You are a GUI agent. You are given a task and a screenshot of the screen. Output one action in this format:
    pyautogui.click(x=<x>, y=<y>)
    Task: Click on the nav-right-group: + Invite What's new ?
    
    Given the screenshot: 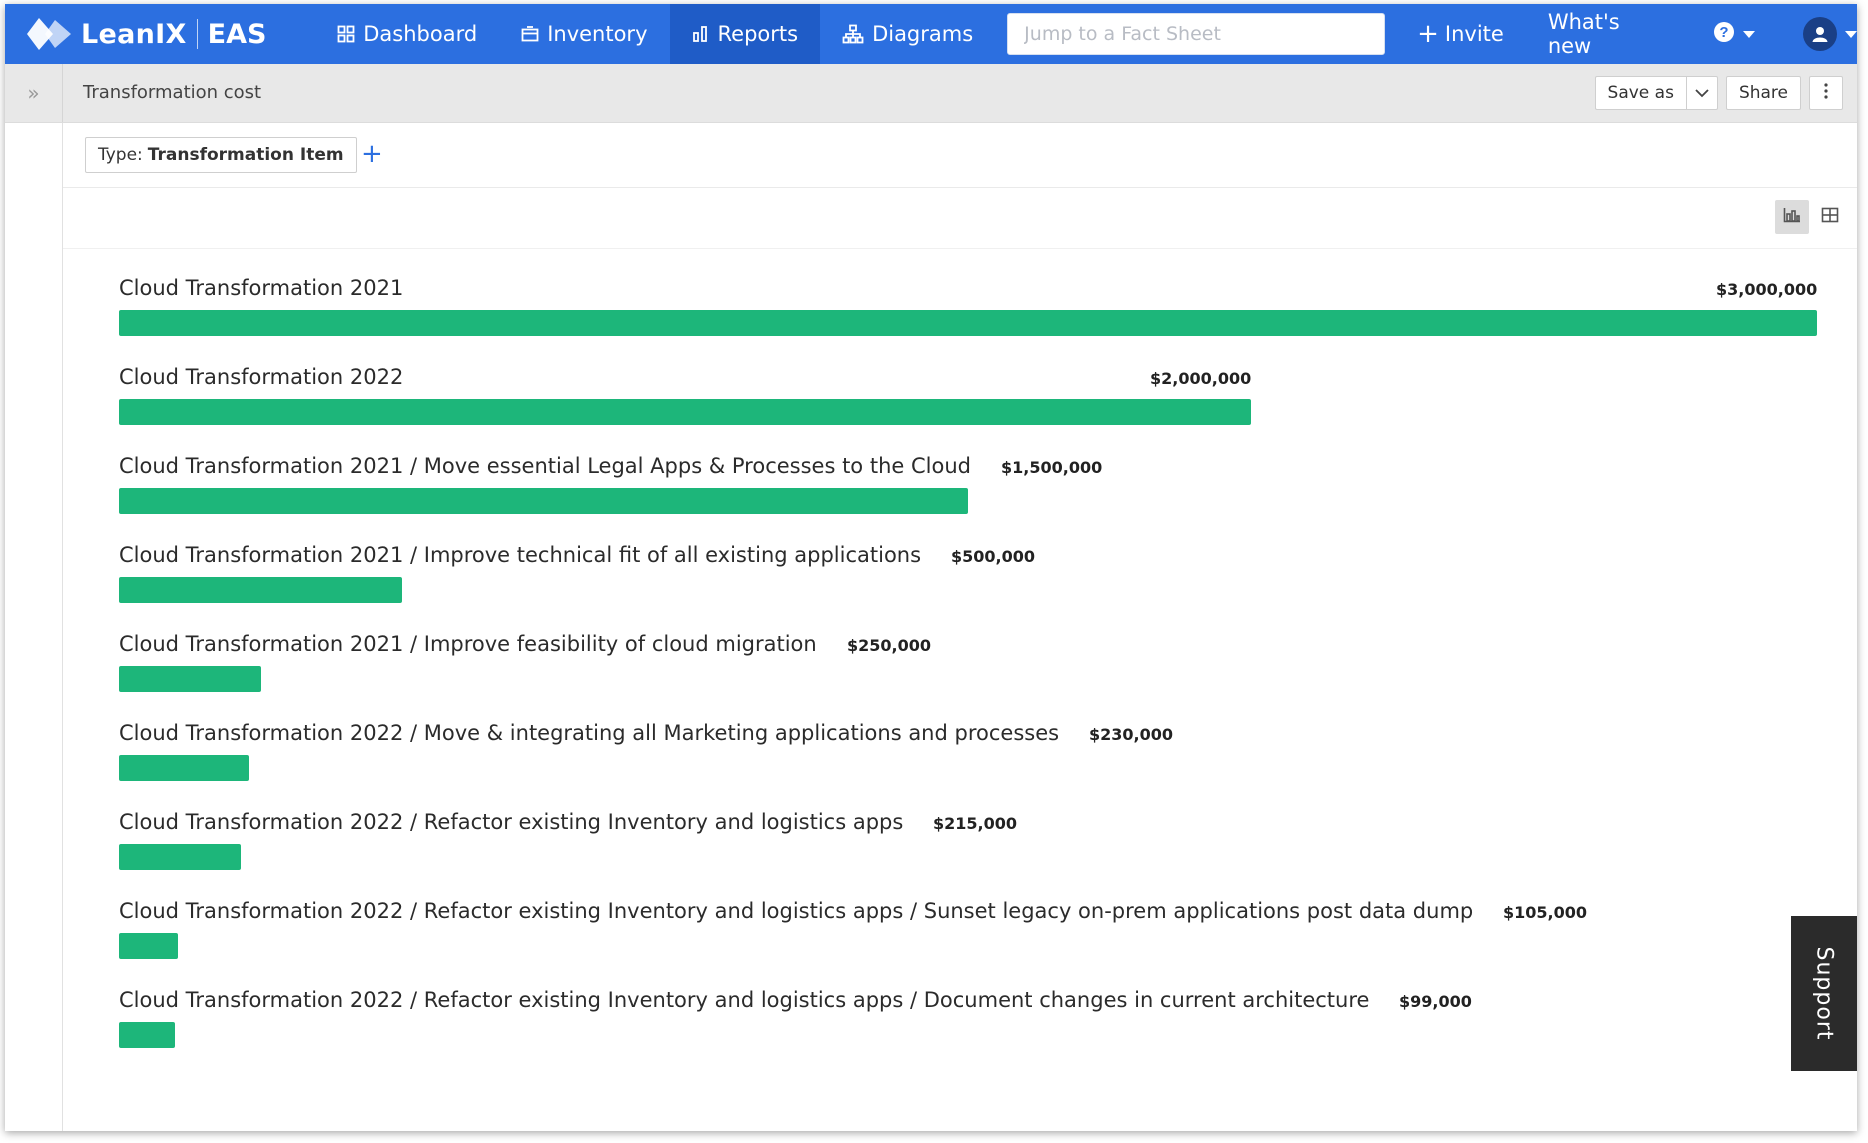 What is the action you would take?
    pyautogui.click(x=1626, y=34)
    